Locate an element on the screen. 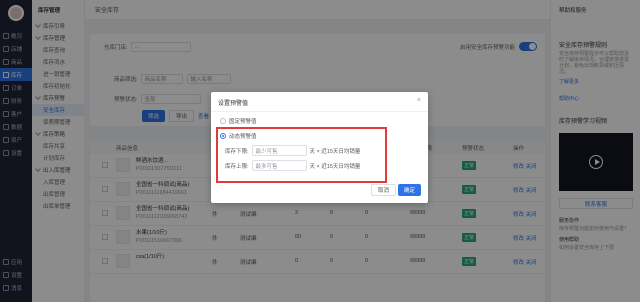  fixed-warning-label: 固定预警值 is located at coordinates (243, 122).